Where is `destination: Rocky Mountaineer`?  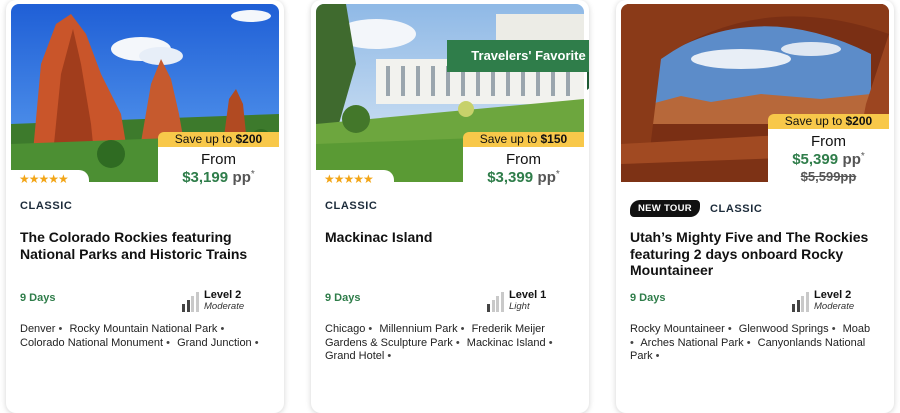 destination: Rocky Mountaineer is located at coordinates (681, 329).